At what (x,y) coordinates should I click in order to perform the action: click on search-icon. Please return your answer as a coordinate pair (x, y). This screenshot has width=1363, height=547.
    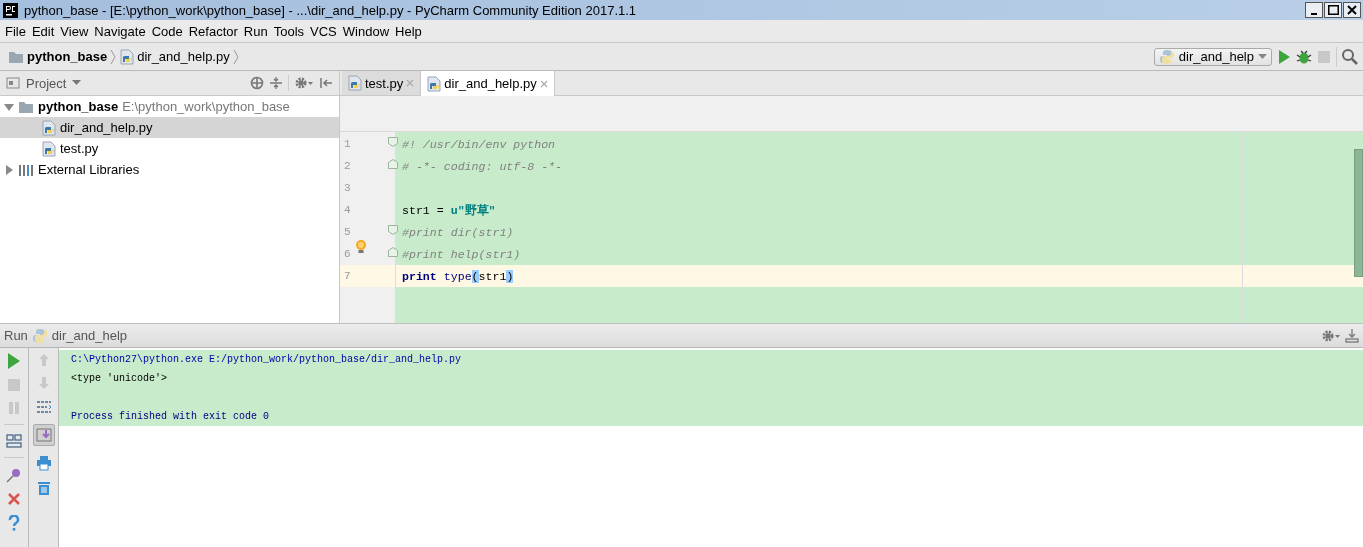
    Looking at the image, I should click on (1350, 56).